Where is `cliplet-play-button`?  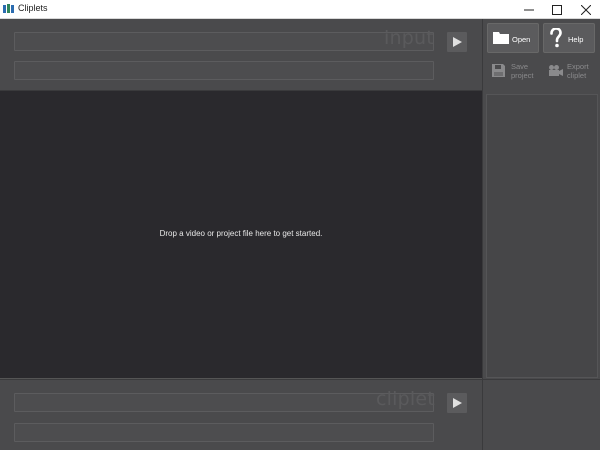
cliplet-play-button is located at coordinates (457, 403).